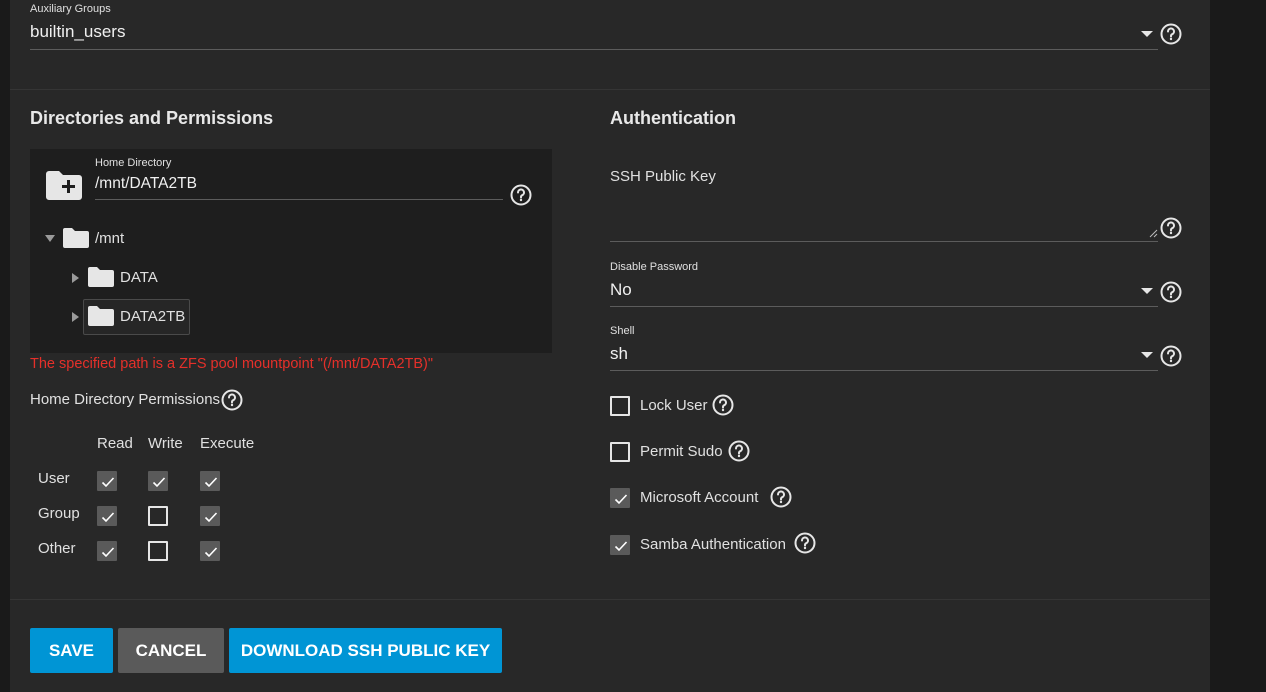  What do you see at coordinates (622, 331) in the screenshot?
I see `shell-label: Shell` at bounding box center [622, 331].